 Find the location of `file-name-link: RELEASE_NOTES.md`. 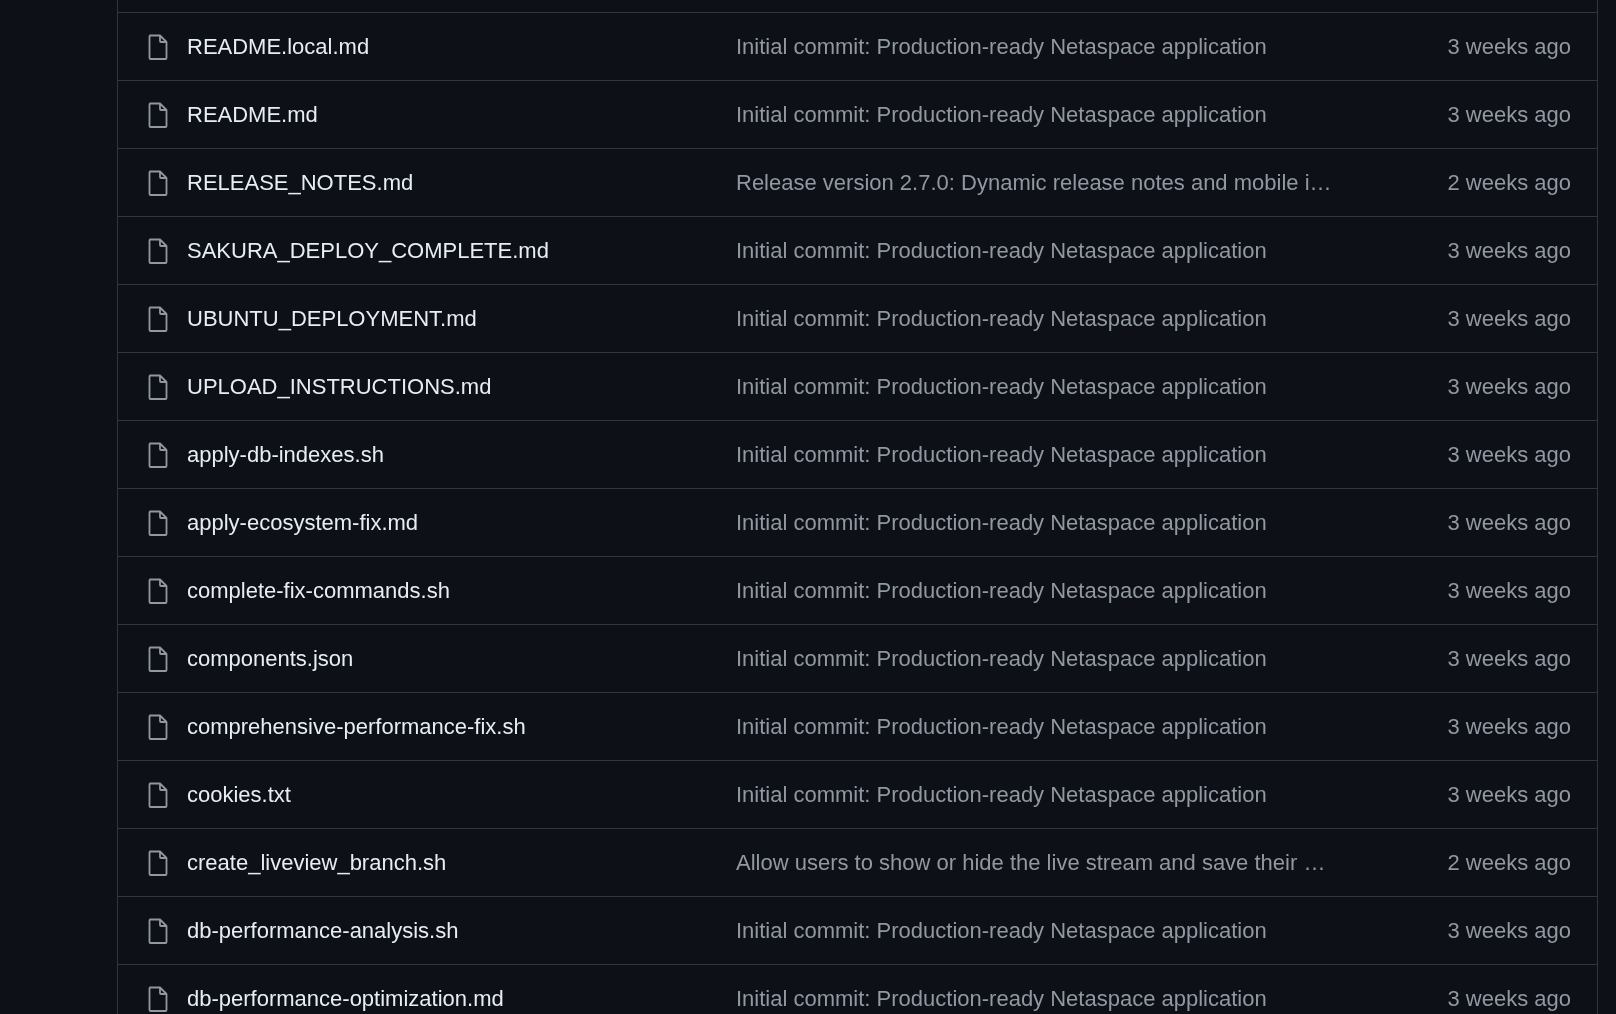

file-name-link: RELEASE_NOTES.md is located at coordinates (452, 182).